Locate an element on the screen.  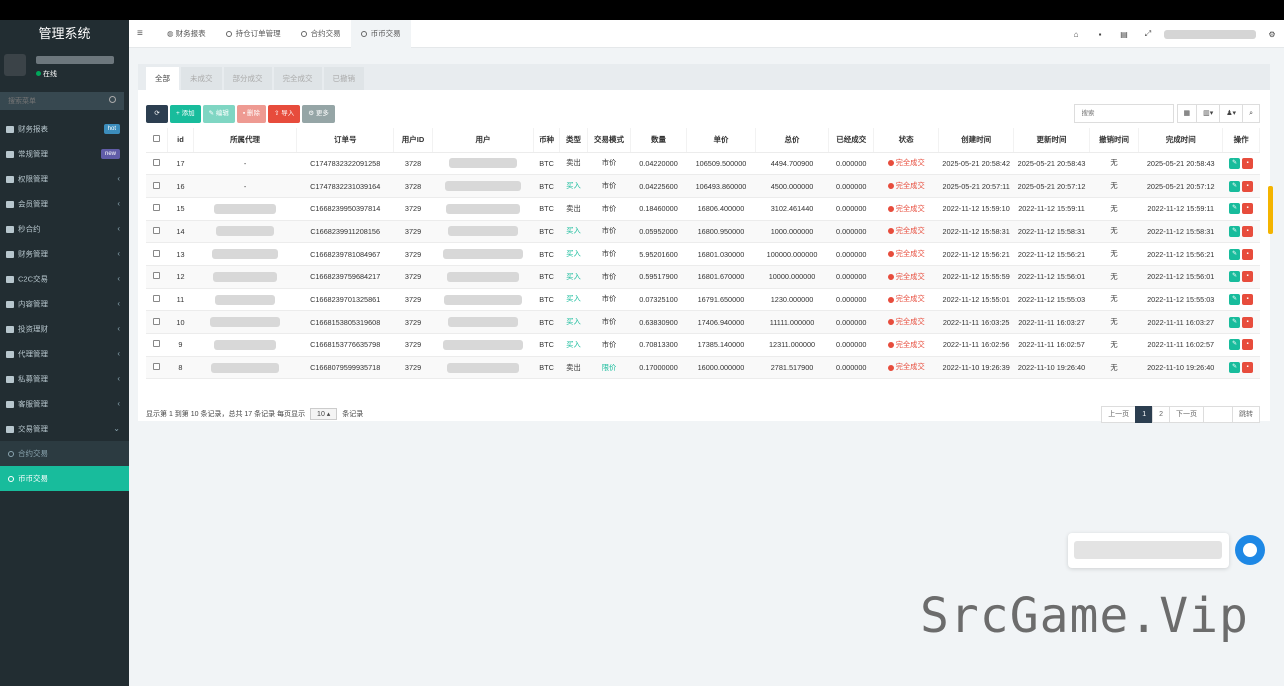
filter-tab-unfilled: 未成交 is located at coordinates (201, 78).